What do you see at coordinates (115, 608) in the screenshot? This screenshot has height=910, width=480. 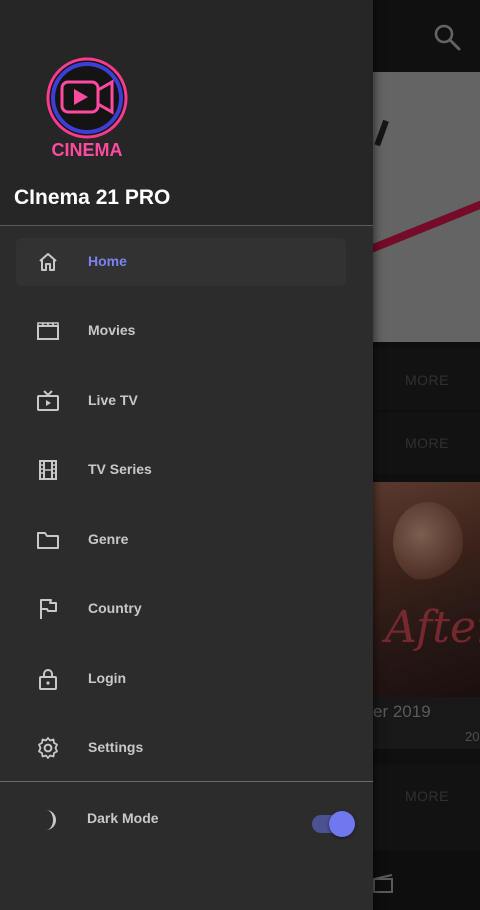 I see `menu-label: Country` at bounding box center [115, 608].